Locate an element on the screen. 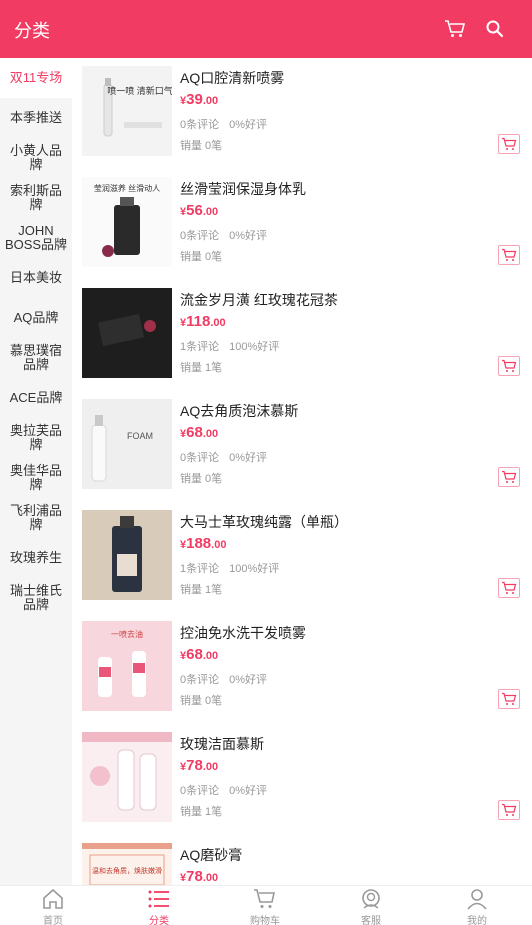  tab-cart: 购物车 is located at coordinates (265, 905).